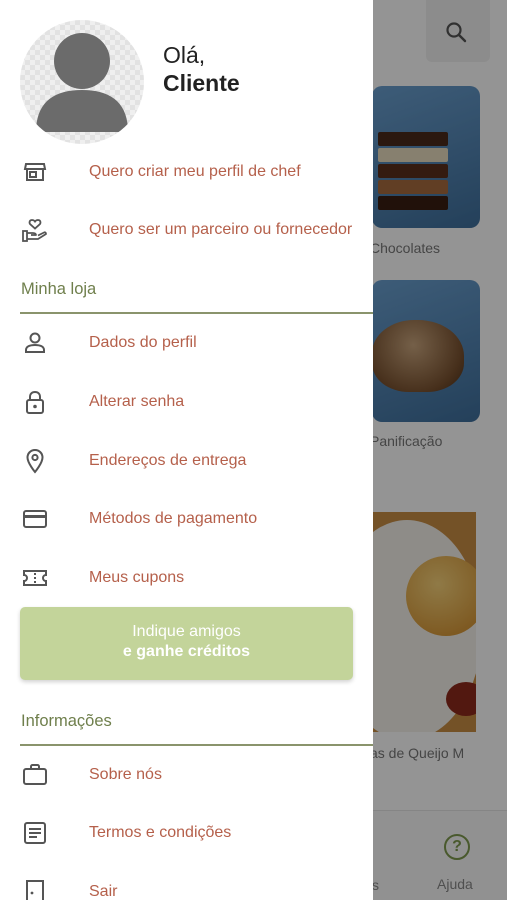 The image size is (507, 900). I want to click on briefcase-icon, so click(35, 774).